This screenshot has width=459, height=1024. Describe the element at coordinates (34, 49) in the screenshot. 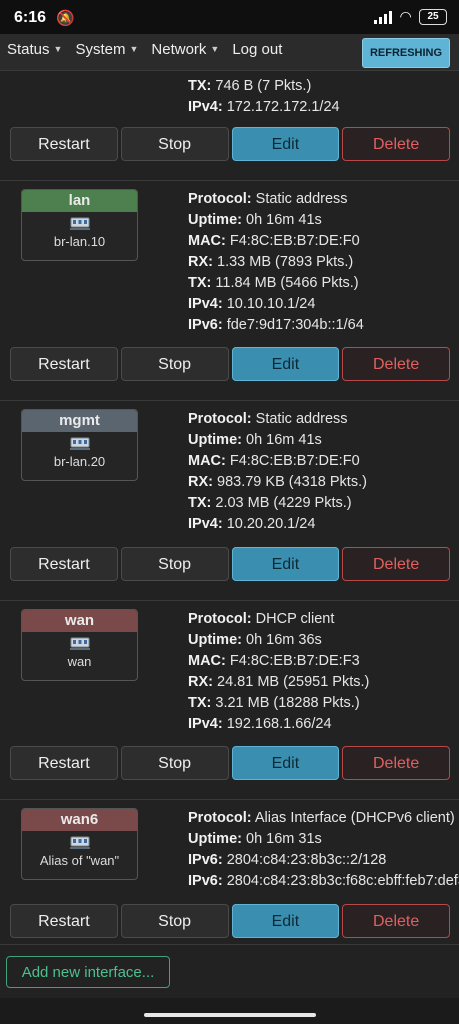

I see `nav-status: Status ▼` at that location.